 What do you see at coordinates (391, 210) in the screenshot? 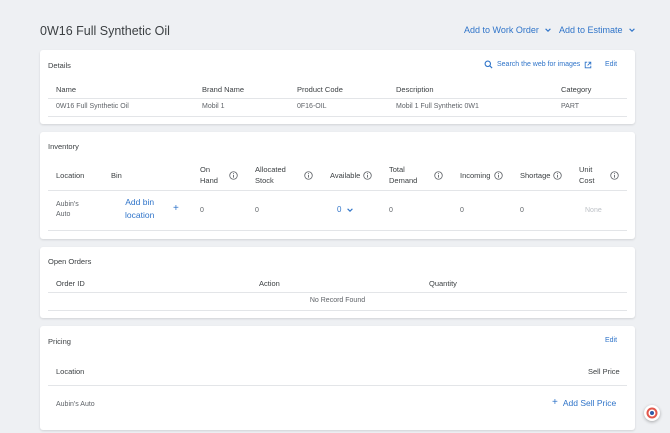
I see `total-demand-value: 0` at bounding box center [391, 210].